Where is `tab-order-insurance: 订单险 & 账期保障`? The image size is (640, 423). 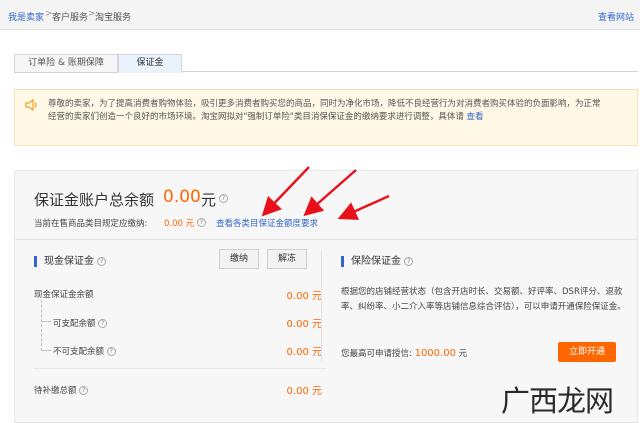 tab-order-insurance: 订单险 & 账期保障 is located at coordinates (66, 63).